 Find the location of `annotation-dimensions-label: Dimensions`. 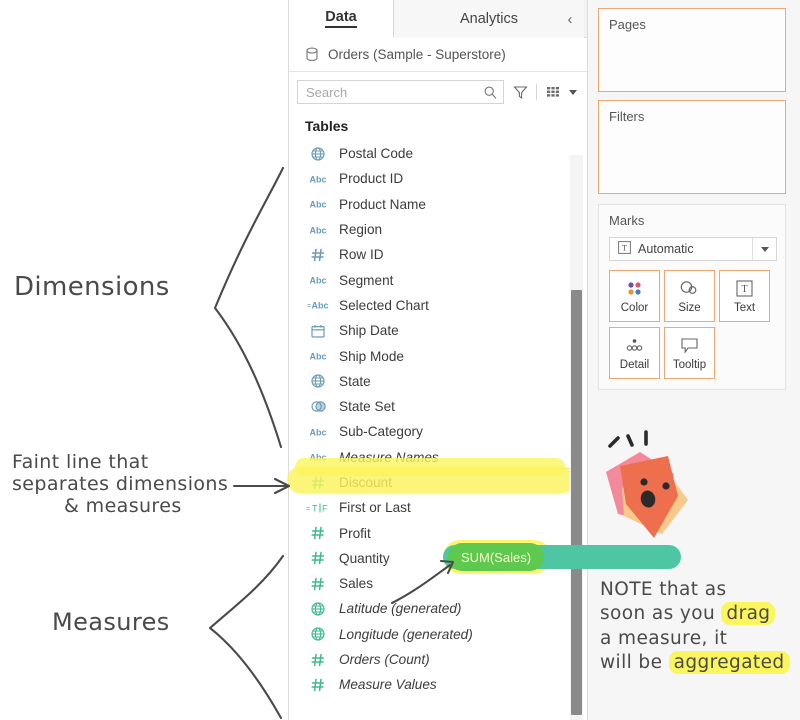

annotation-dimensions-label: Dimensions is located at coordinates (92, 287).